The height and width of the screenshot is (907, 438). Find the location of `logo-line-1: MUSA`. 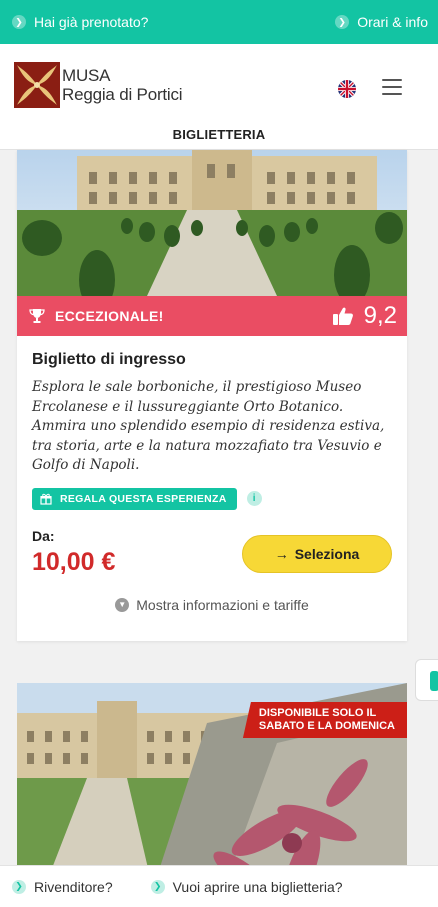

logo-line-1: MUSA is located at coordinates (86, 75).